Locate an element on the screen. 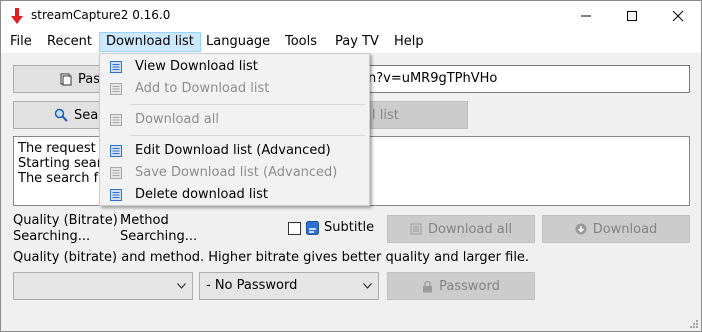 The image size is (702, 332). quality-select is located at coordinates (103, 286).